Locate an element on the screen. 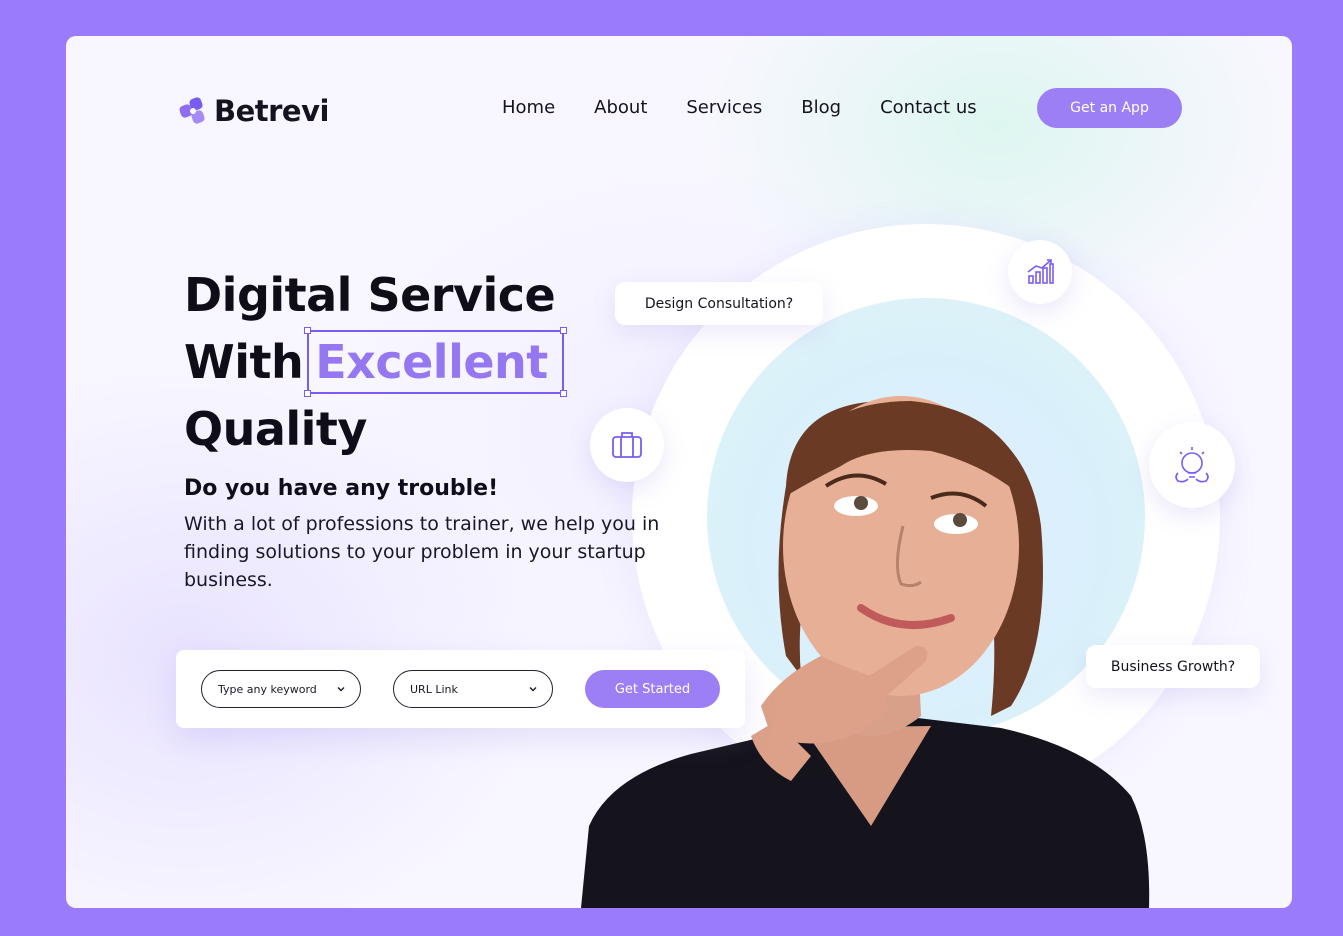 Image resolution: width=1343 pixels, height=936 pixels. hero-title-line-1: Digital Service is located at coordinates (370, 295).